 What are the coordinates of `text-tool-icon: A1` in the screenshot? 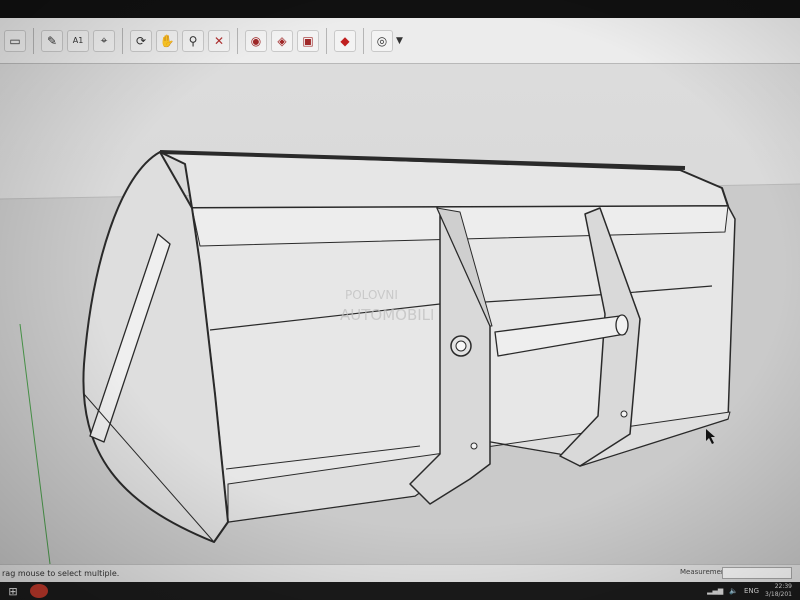 It's located at (78, 40).